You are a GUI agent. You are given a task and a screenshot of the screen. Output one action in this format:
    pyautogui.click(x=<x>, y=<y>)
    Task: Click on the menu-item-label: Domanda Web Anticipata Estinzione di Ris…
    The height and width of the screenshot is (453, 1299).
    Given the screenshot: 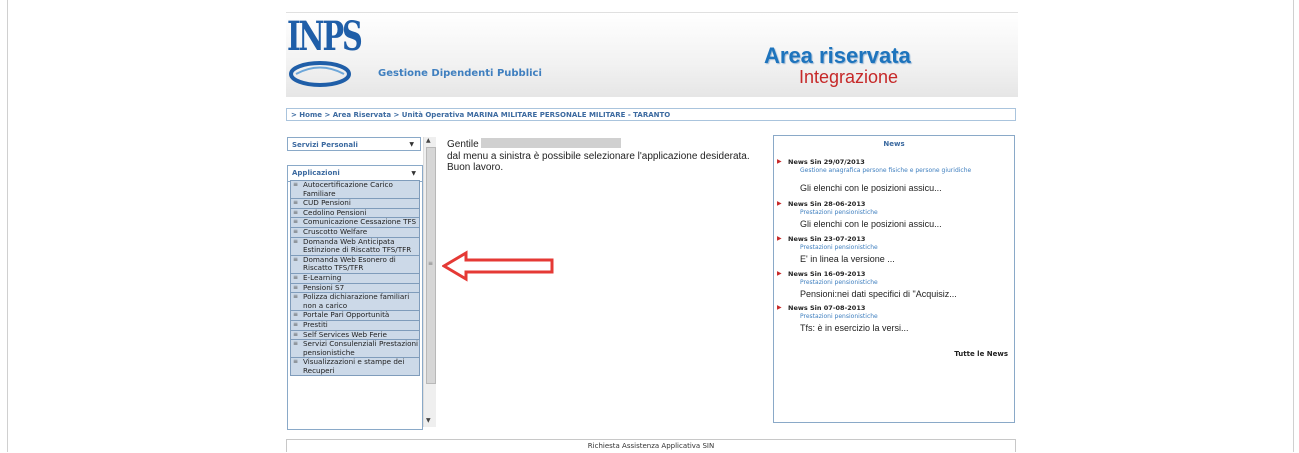 What is the action you would take?
    pyautogui.click(x=357, y=245)
    